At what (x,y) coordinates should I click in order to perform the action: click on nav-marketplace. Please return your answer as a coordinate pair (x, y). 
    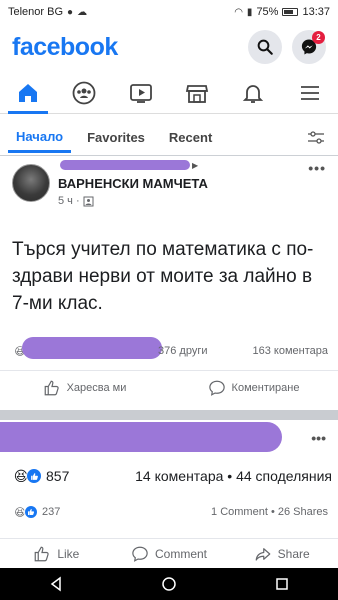
    Looking at the image, I should click on (197, 93).